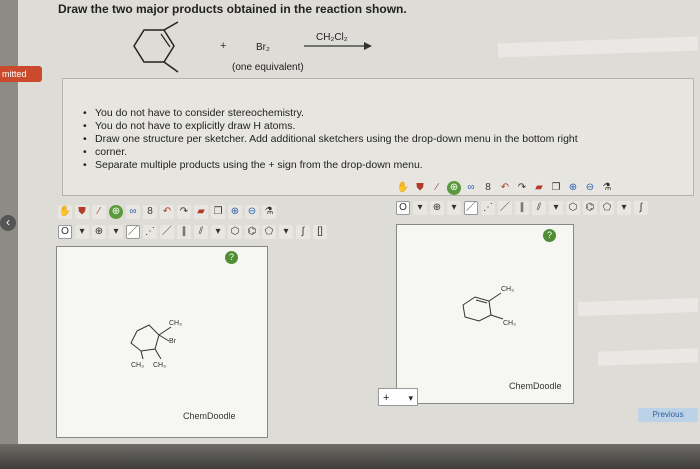 Image resolution: width=700 pixels, height=469 pixels. I want to click on product2-structure: CH₃ CH₃, so click(489, 306).